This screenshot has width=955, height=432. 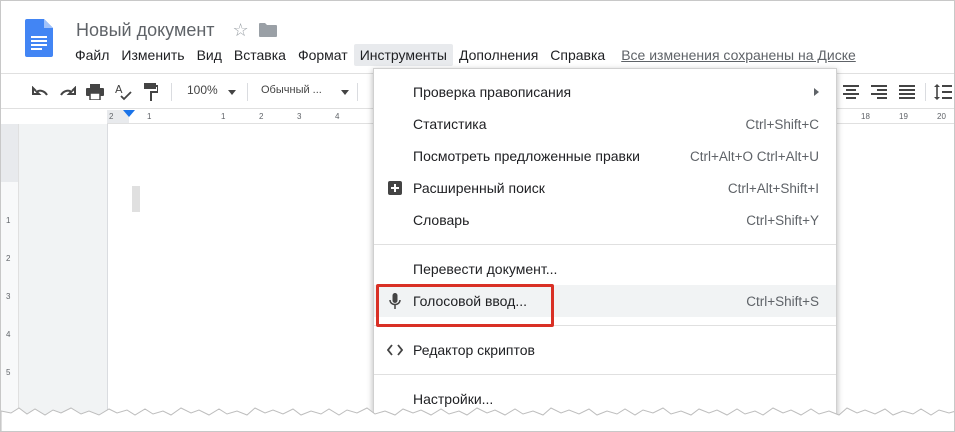 I want to click on align-right-icon, so click(x=879, y=92).